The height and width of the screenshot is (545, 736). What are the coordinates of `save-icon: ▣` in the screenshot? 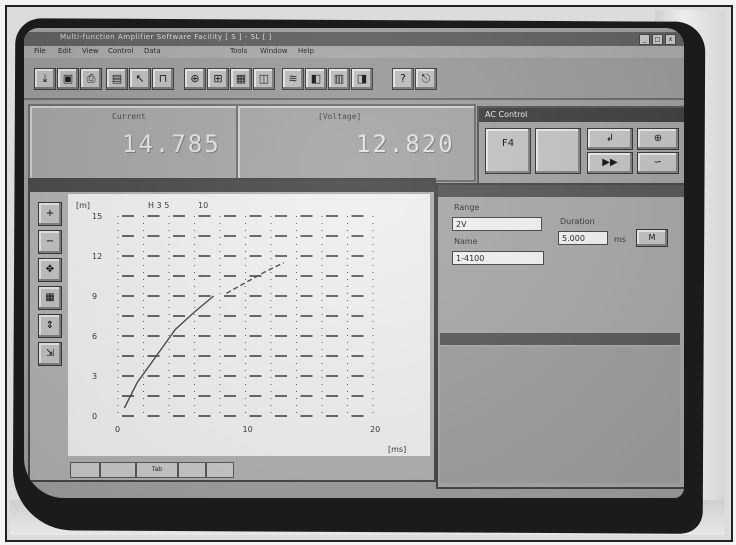 It's located at (68, 79).